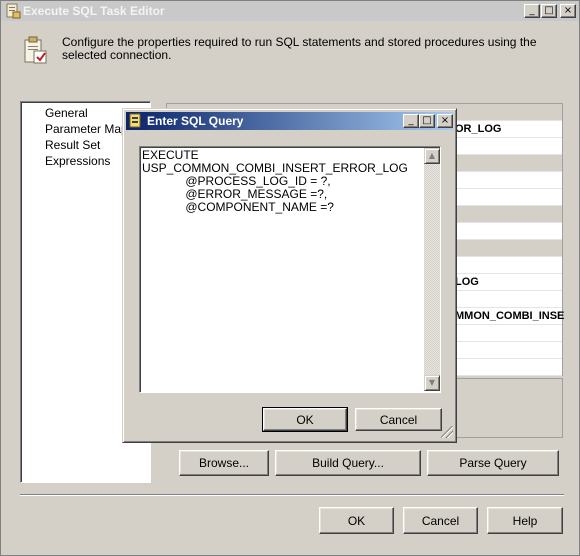  Describe the element at coordinates (289, 121) in the screenshot. I see `dialog-titlebar: Enter SQL Query _ □ ×` at that location.